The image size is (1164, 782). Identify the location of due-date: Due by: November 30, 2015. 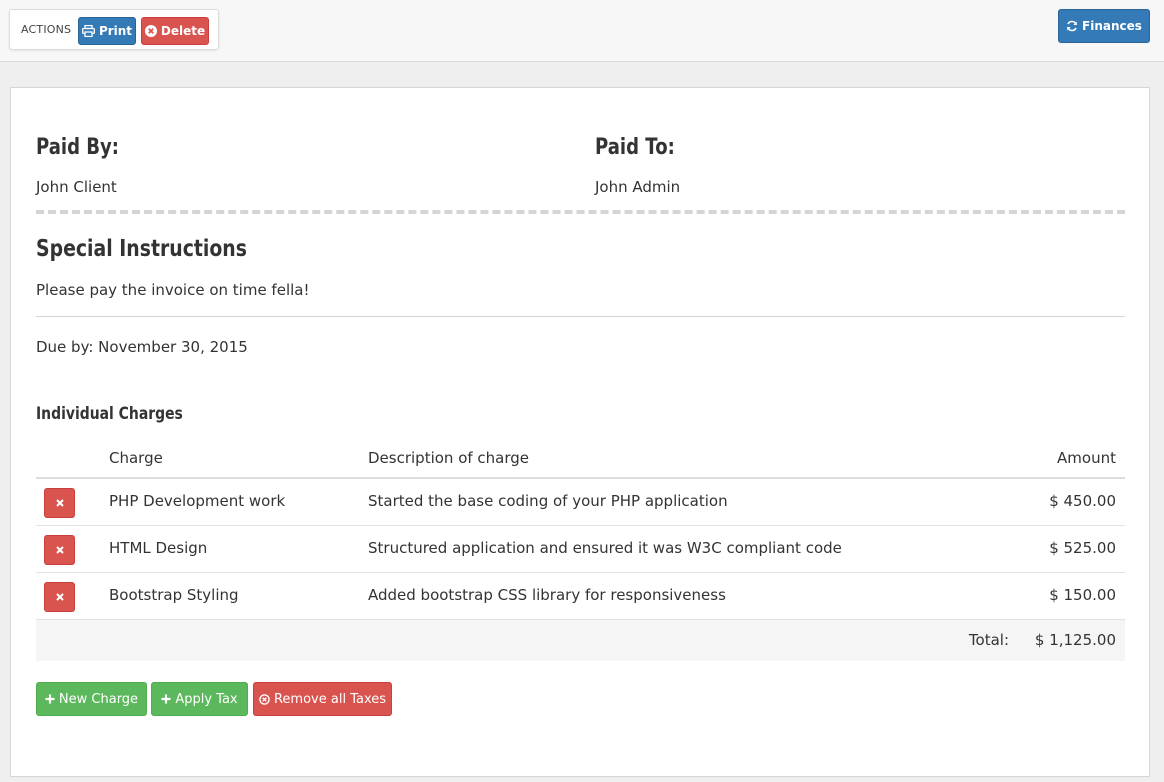
(142, 347).